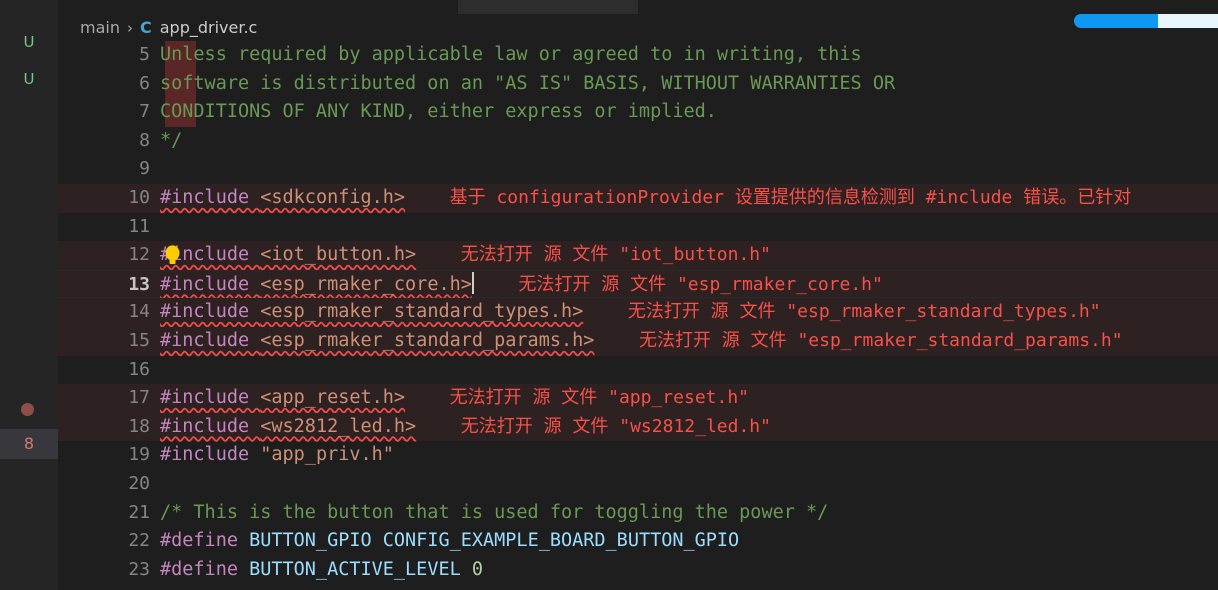 Image resolution: width=1218 pixels, height=590 pixels. I want to click on line-number: 19, so click(139, 455).